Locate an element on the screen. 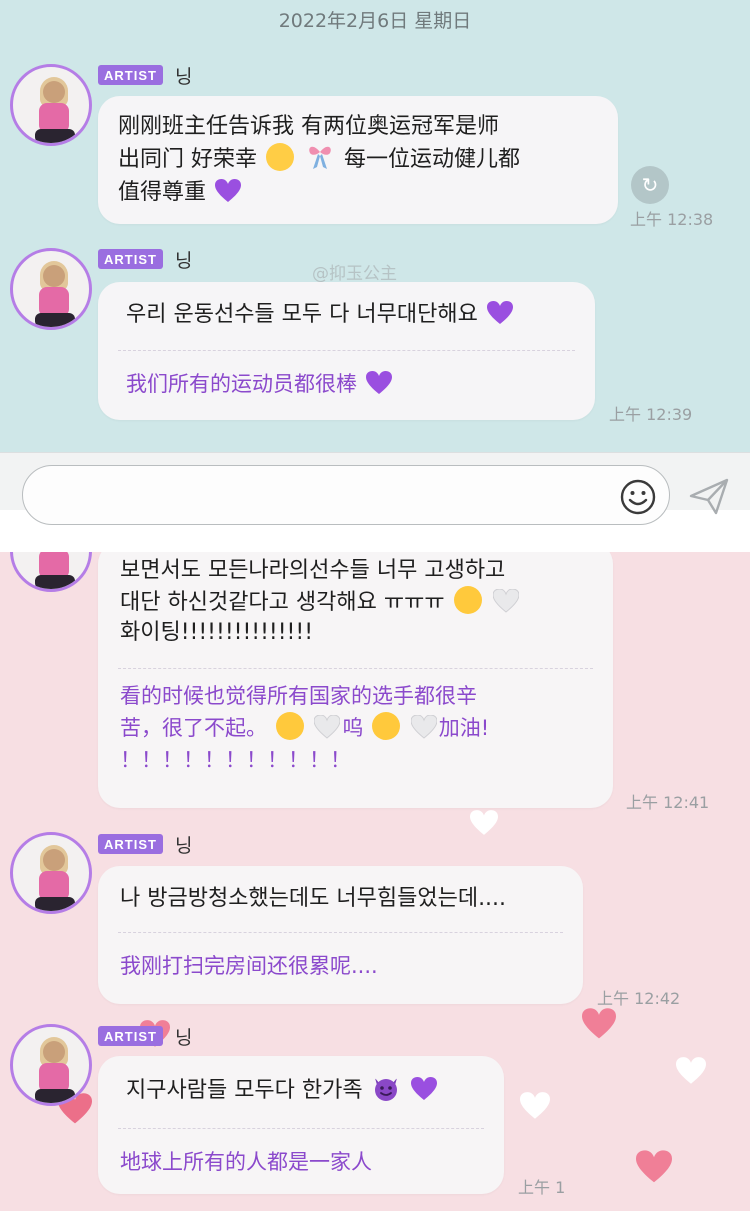 This screenshot has width=750, height=1211. send-icon is located at coordinates (709, 496).